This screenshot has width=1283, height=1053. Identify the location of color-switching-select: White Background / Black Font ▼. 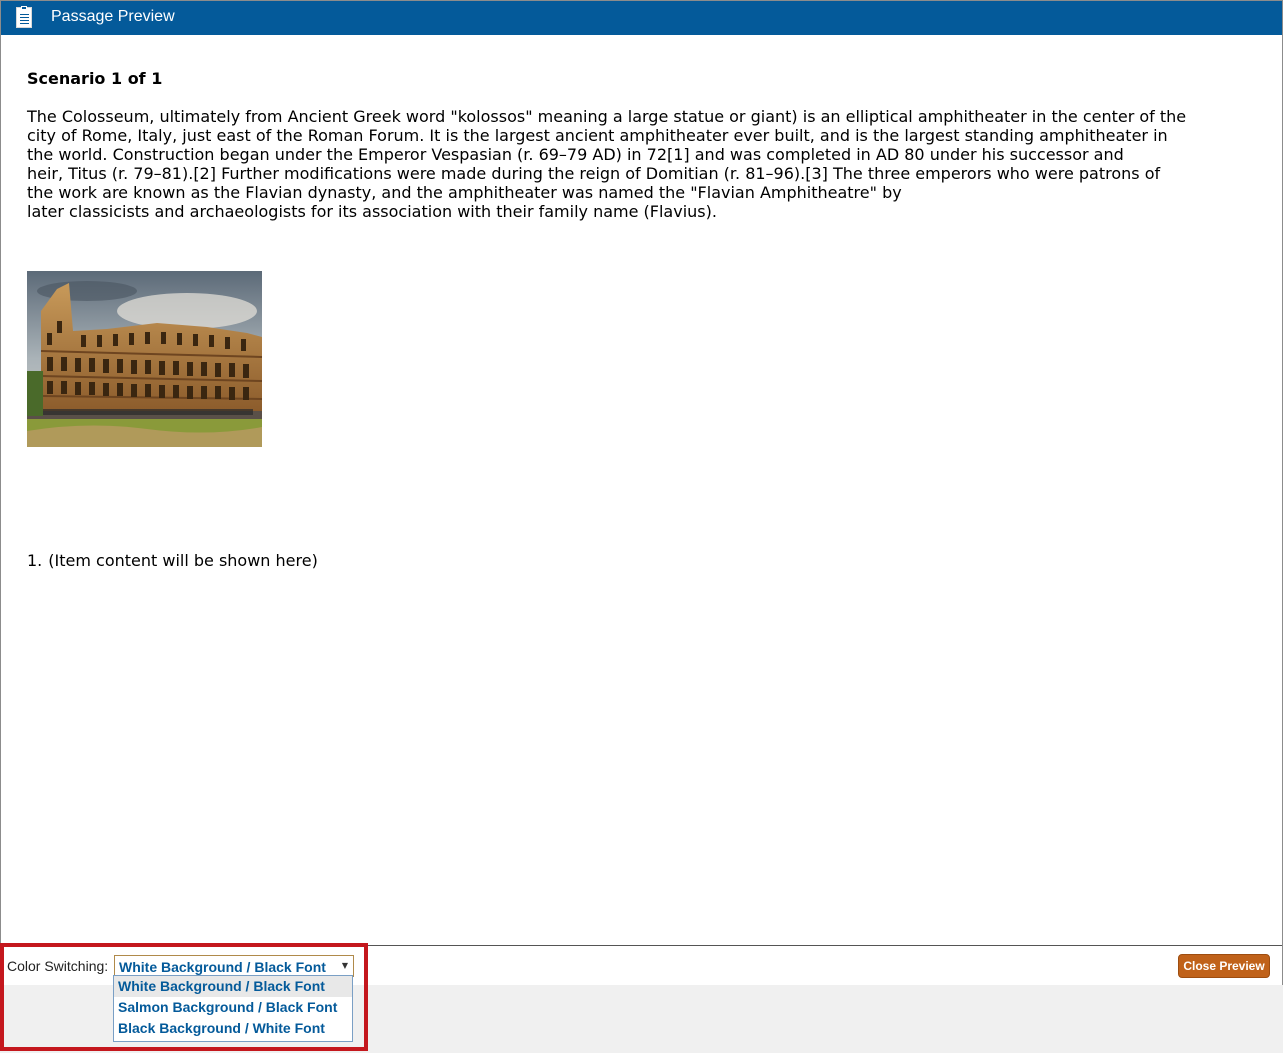
(234, 966).